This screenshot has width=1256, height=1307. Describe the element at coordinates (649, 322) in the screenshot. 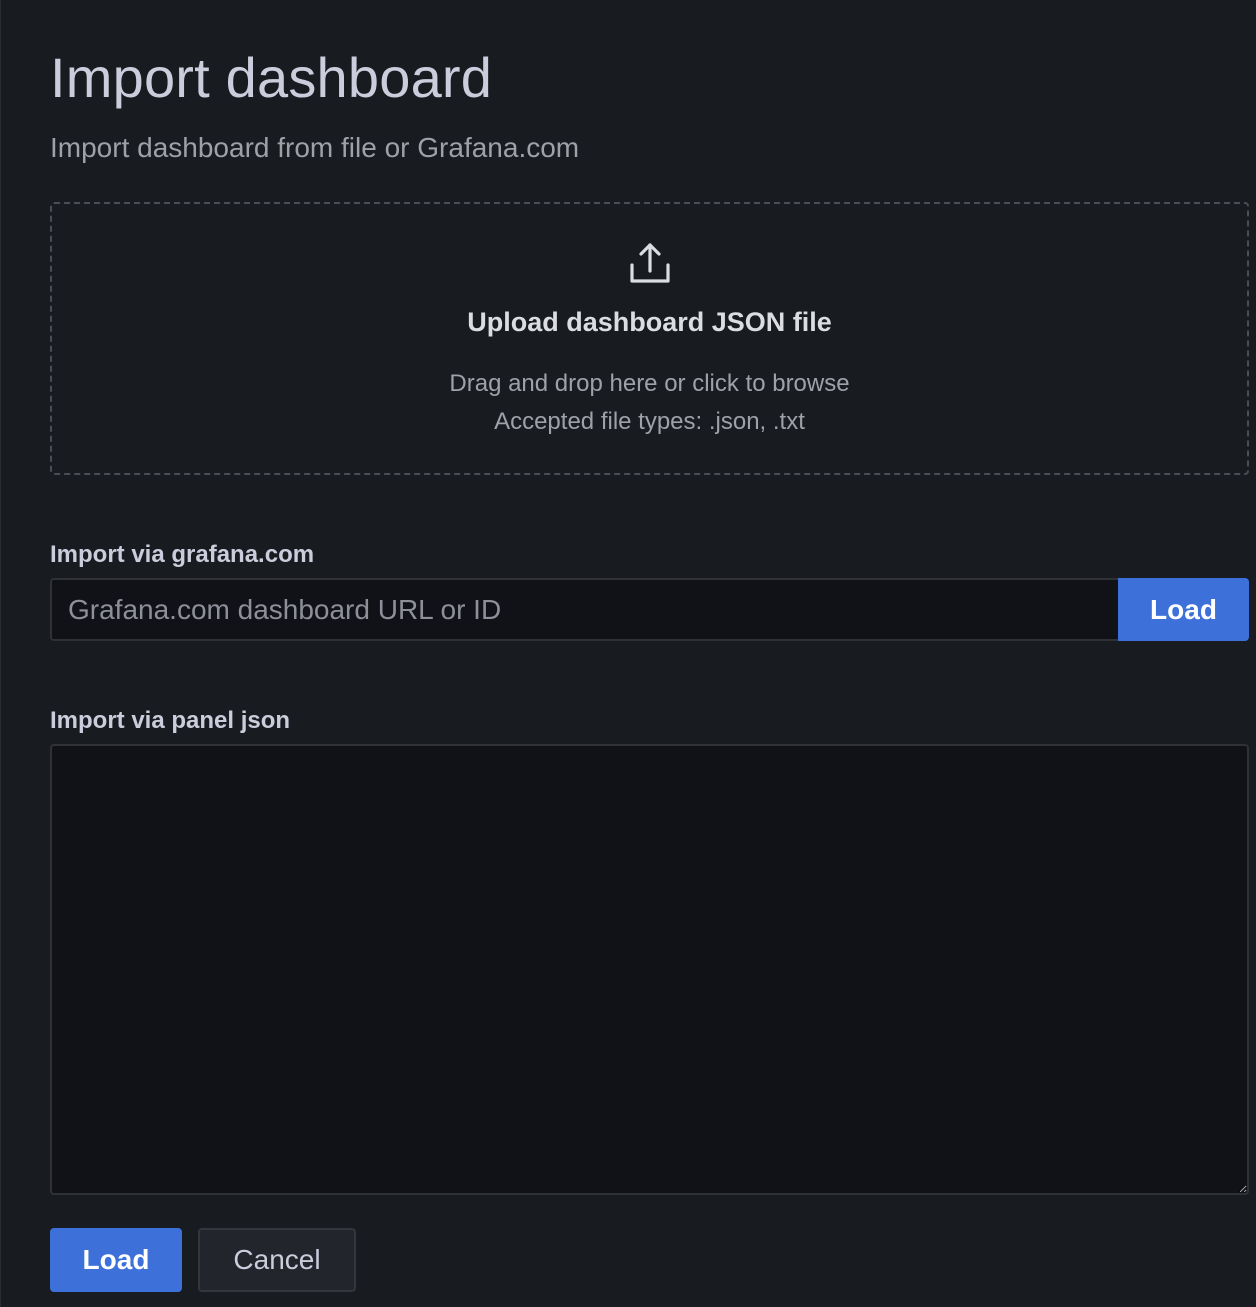

I see `upload-title: Upload dashboard JSON file` at that location.